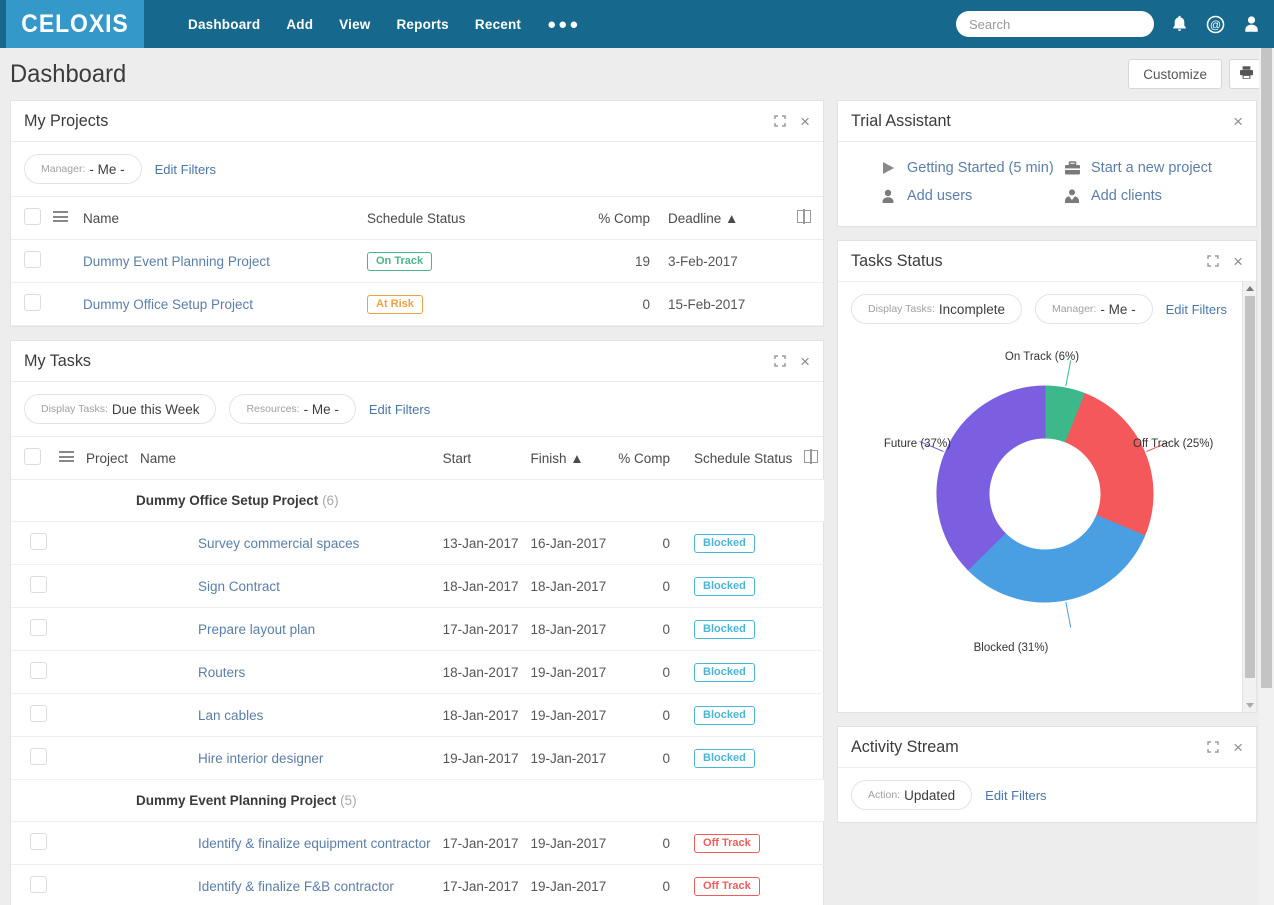  Describe the element at coordinates (1175, 74) in the screenshot. I see `customize-button: Customize` at that location.